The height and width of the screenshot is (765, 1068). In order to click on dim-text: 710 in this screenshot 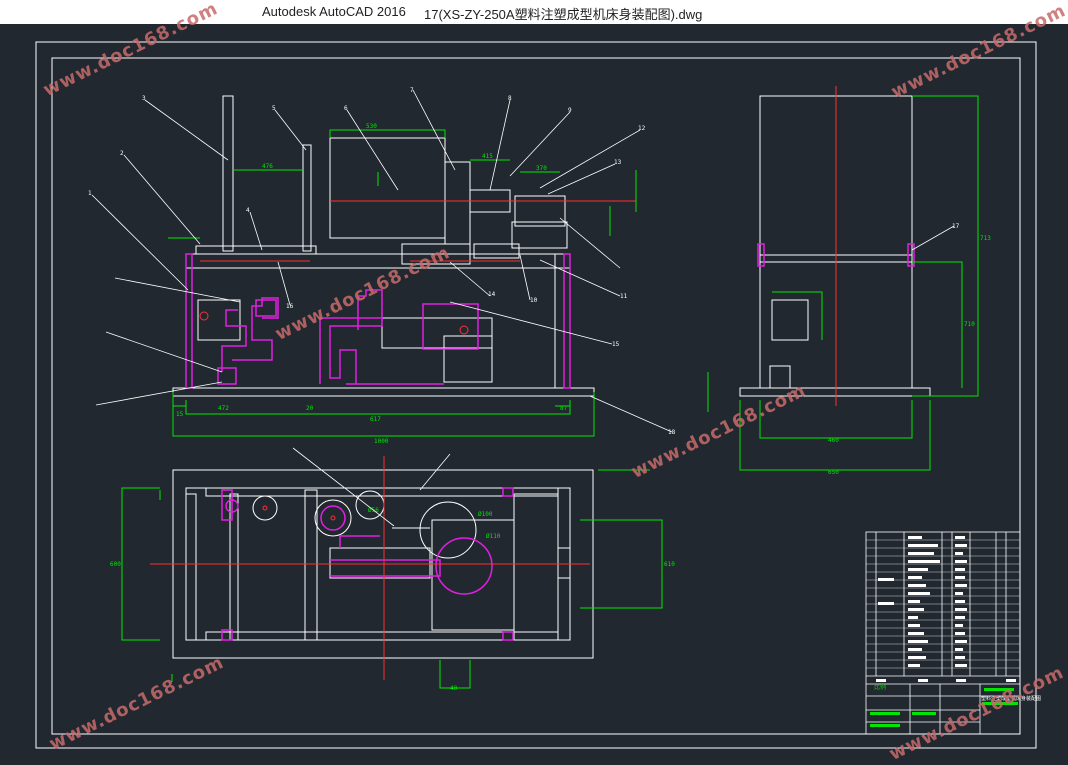, I will do `click(969, 324)`.